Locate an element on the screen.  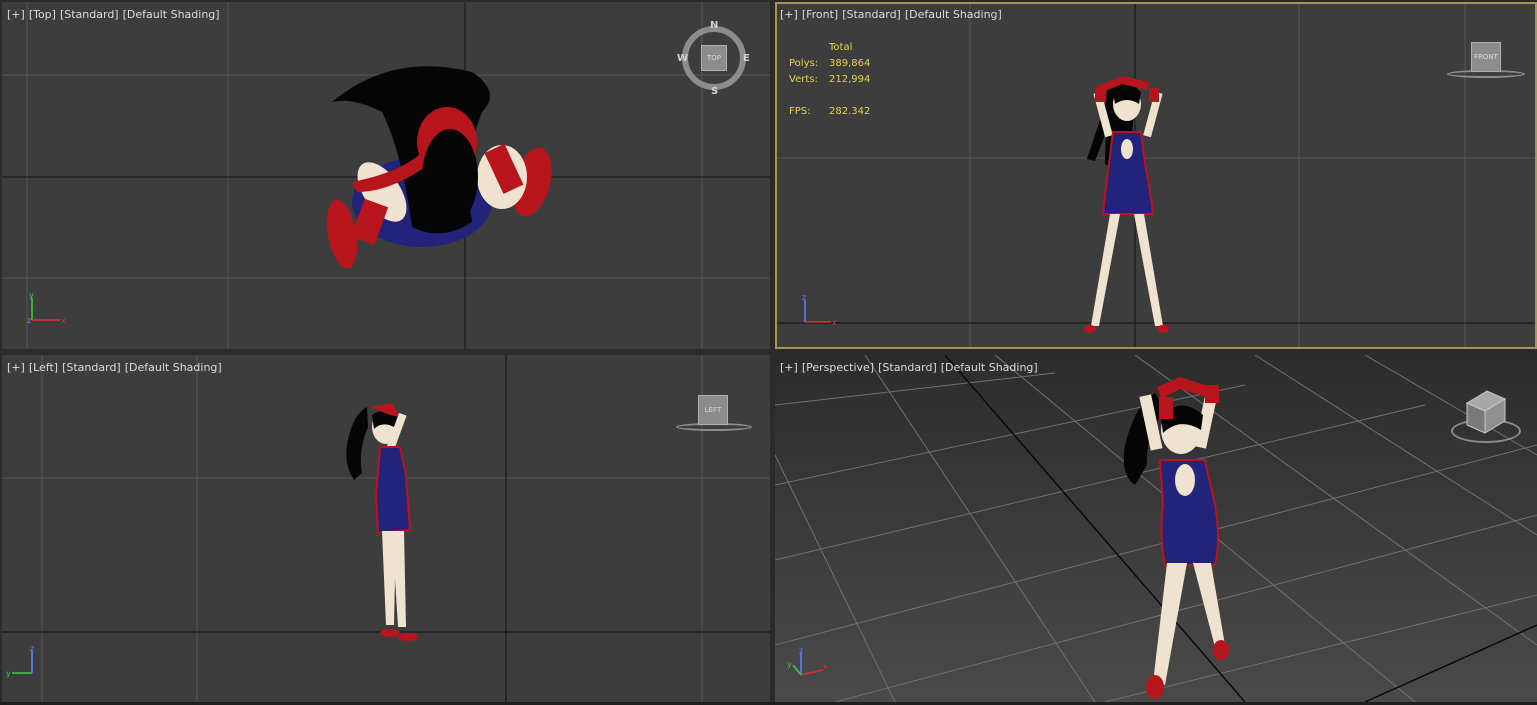
stats-polys-label: Polys: is located at coordinates (804, 63).